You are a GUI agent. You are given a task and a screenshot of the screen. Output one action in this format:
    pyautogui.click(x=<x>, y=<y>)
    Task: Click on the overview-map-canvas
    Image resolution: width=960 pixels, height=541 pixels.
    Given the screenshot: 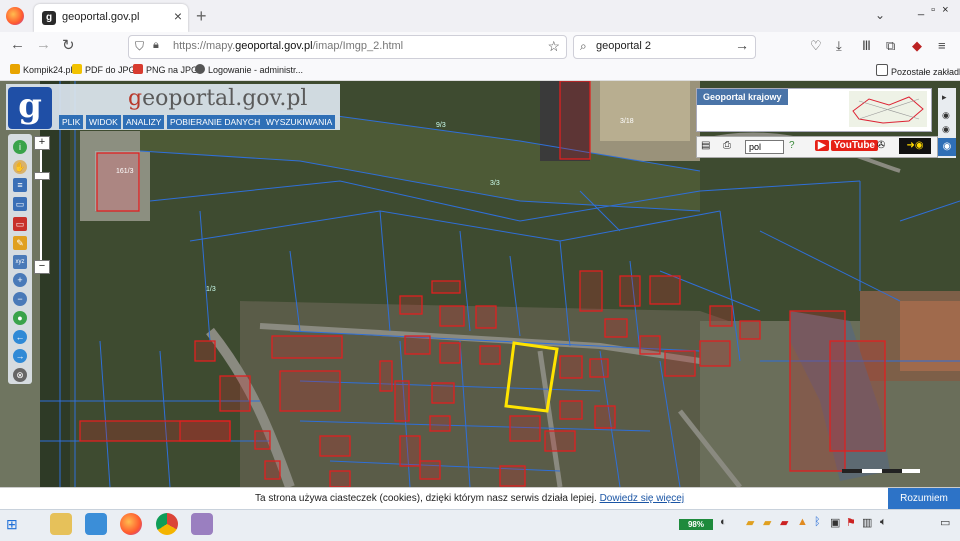 What is the action you would take?
    pyautogui.click(x=888, y=110)
    